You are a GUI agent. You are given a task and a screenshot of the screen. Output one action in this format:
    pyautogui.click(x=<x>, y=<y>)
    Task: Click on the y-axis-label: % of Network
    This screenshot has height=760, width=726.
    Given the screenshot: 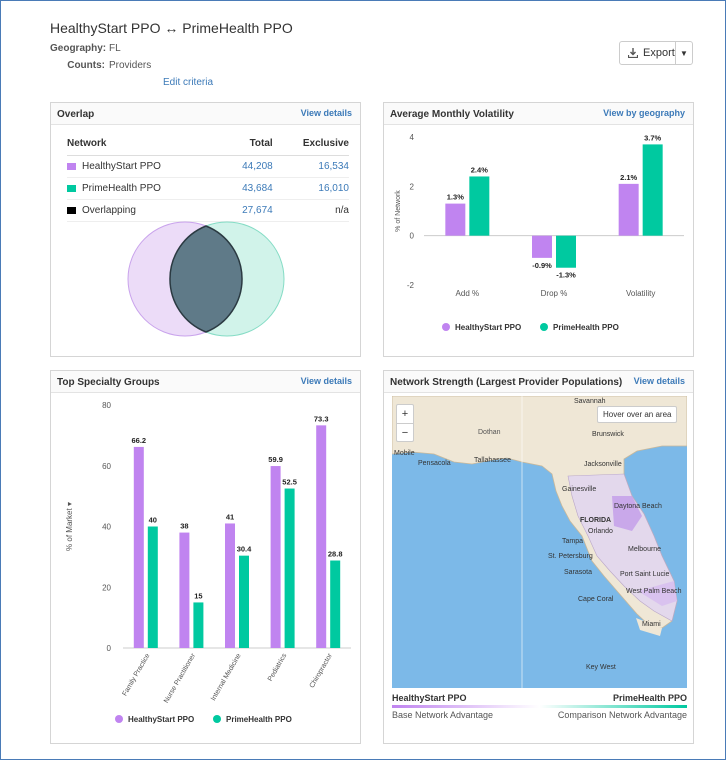 What is the action you would take?
    pyautogui.click(x=398, y=211)
    